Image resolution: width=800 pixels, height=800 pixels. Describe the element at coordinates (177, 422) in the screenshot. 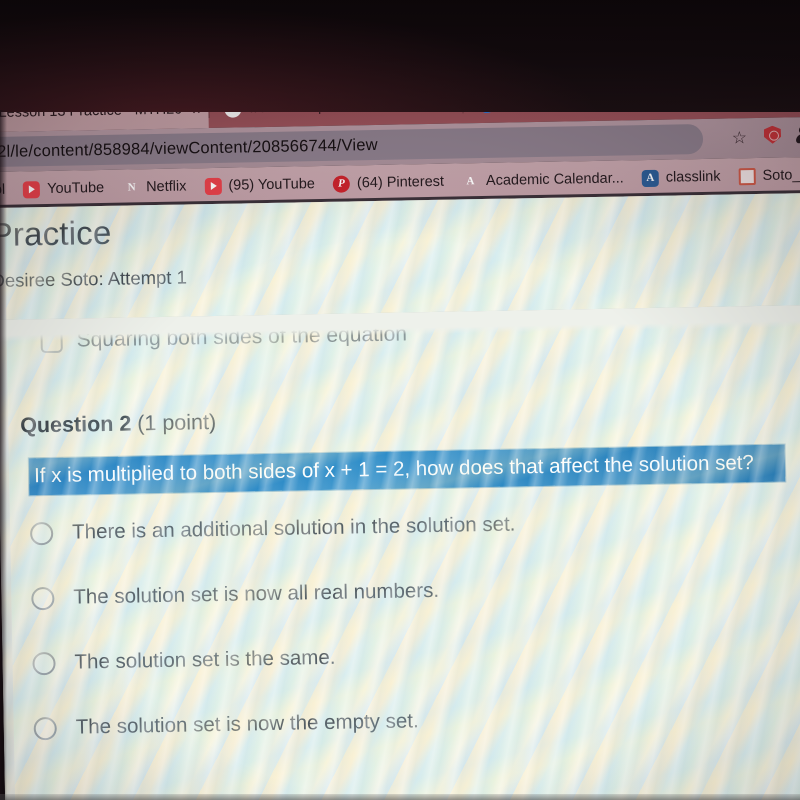

I see `question-points: (1 point)` at that location.